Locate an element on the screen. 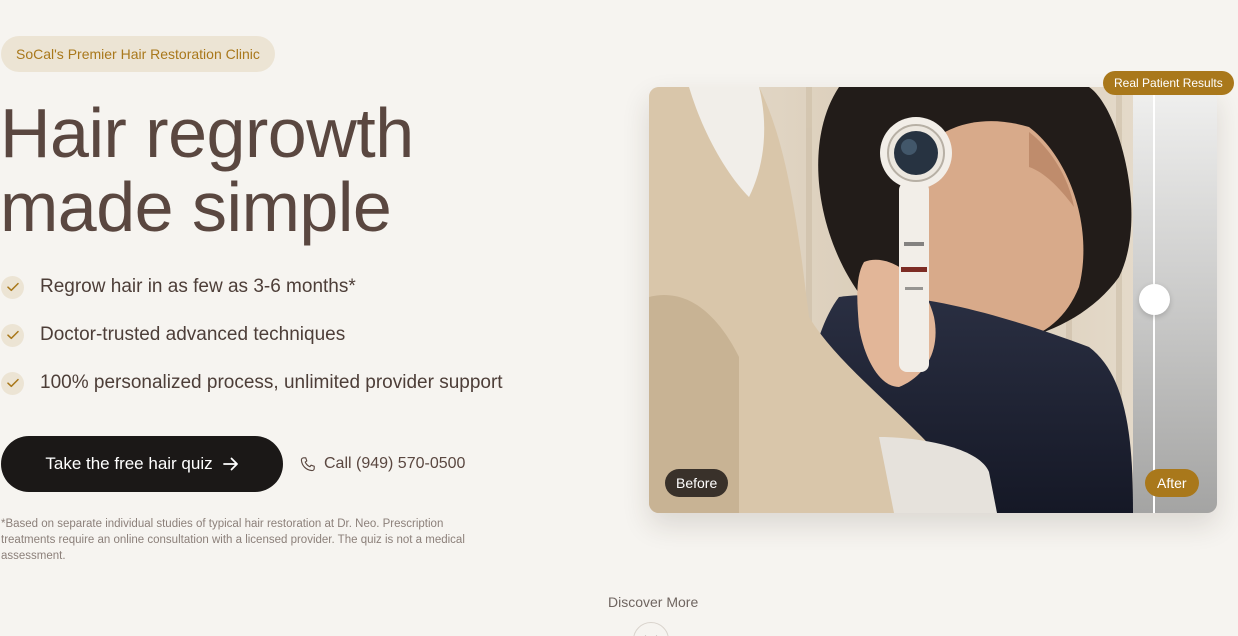  after-label-text: After is located at coordinates (1172, 483).